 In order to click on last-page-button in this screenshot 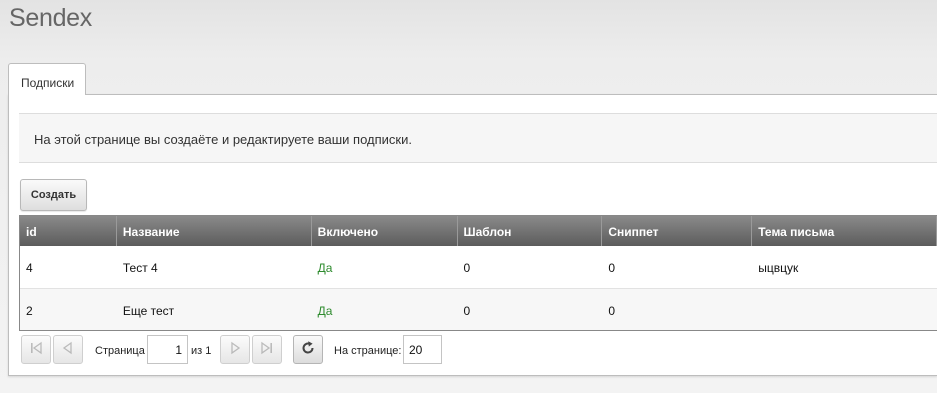, I will do `click(267, 349)`.